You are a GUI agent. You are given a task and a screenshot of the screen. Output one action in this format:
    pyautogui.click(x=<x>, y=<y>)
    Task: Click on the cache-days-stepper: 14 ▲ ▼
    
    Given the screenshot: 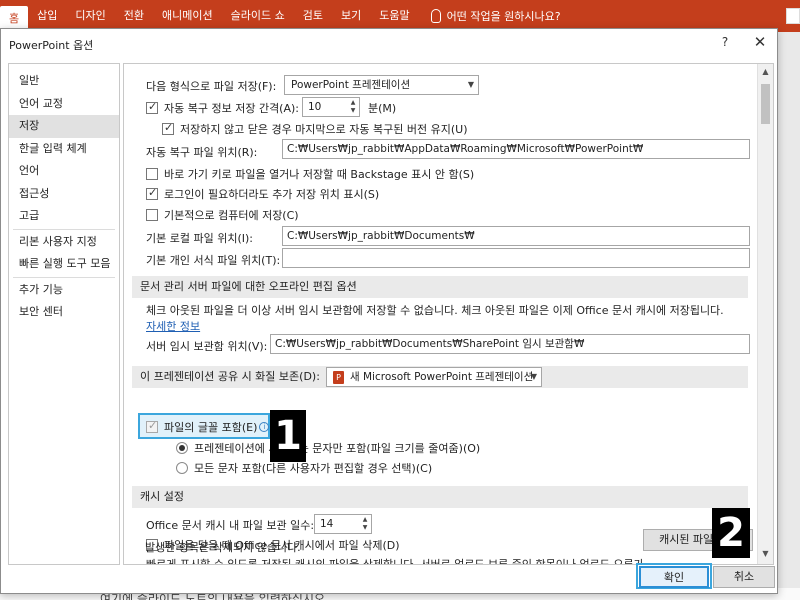 What is the action you would take?
    pyautogui.click(x=343, y=524)
    